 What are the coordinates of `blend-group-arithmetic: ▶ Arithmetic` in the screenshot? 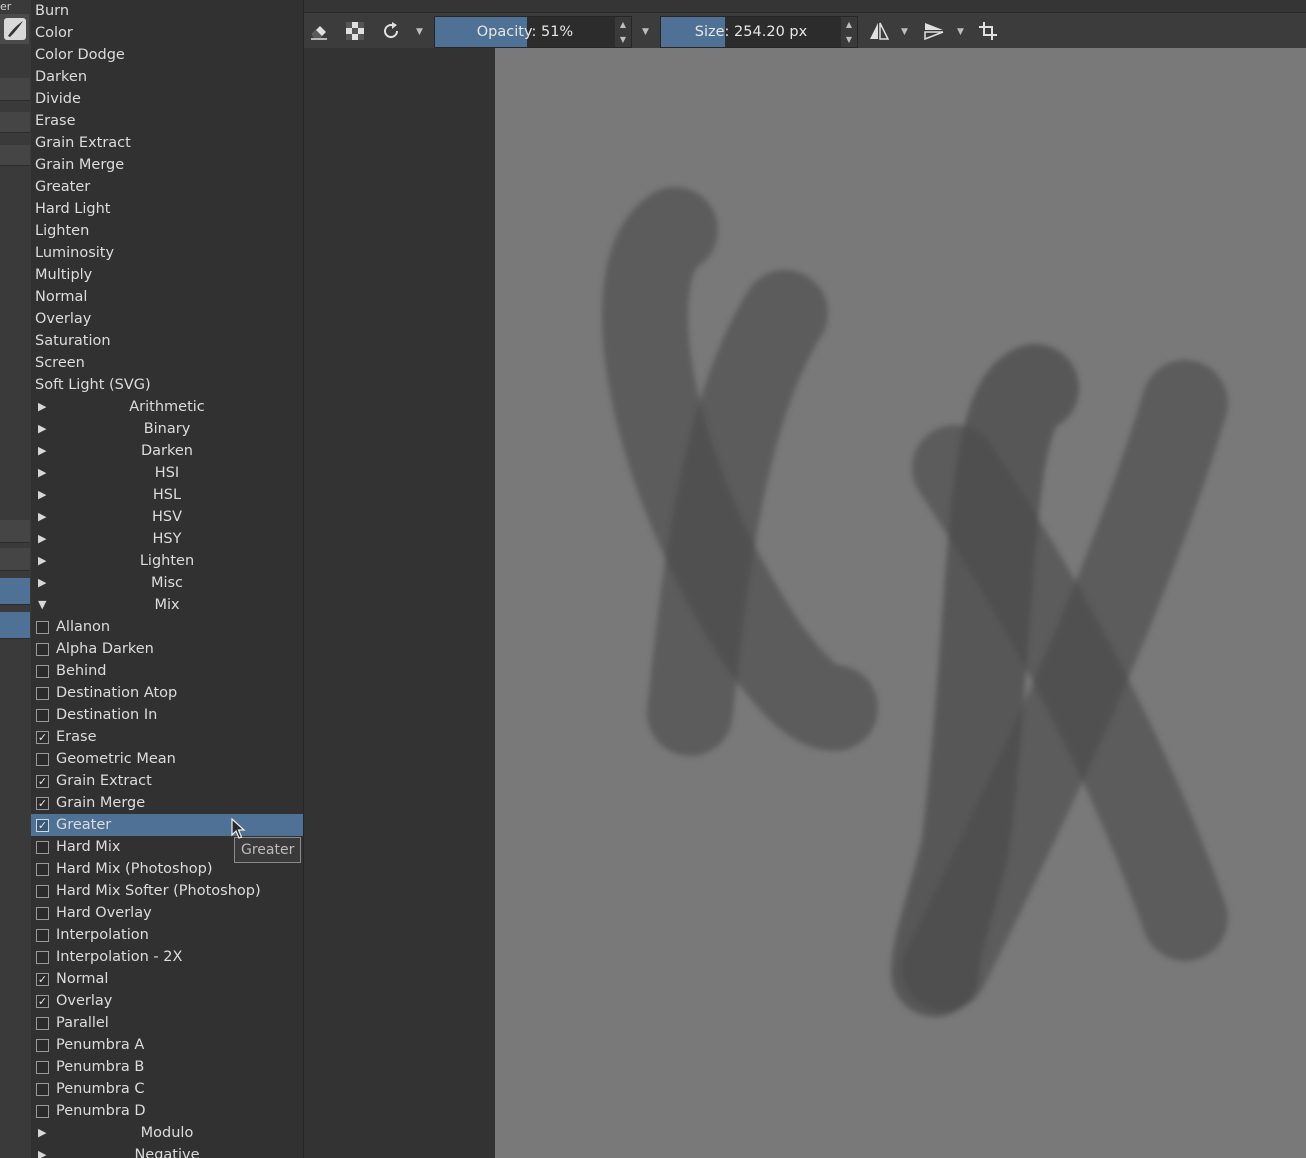 It's located at (167, 407).